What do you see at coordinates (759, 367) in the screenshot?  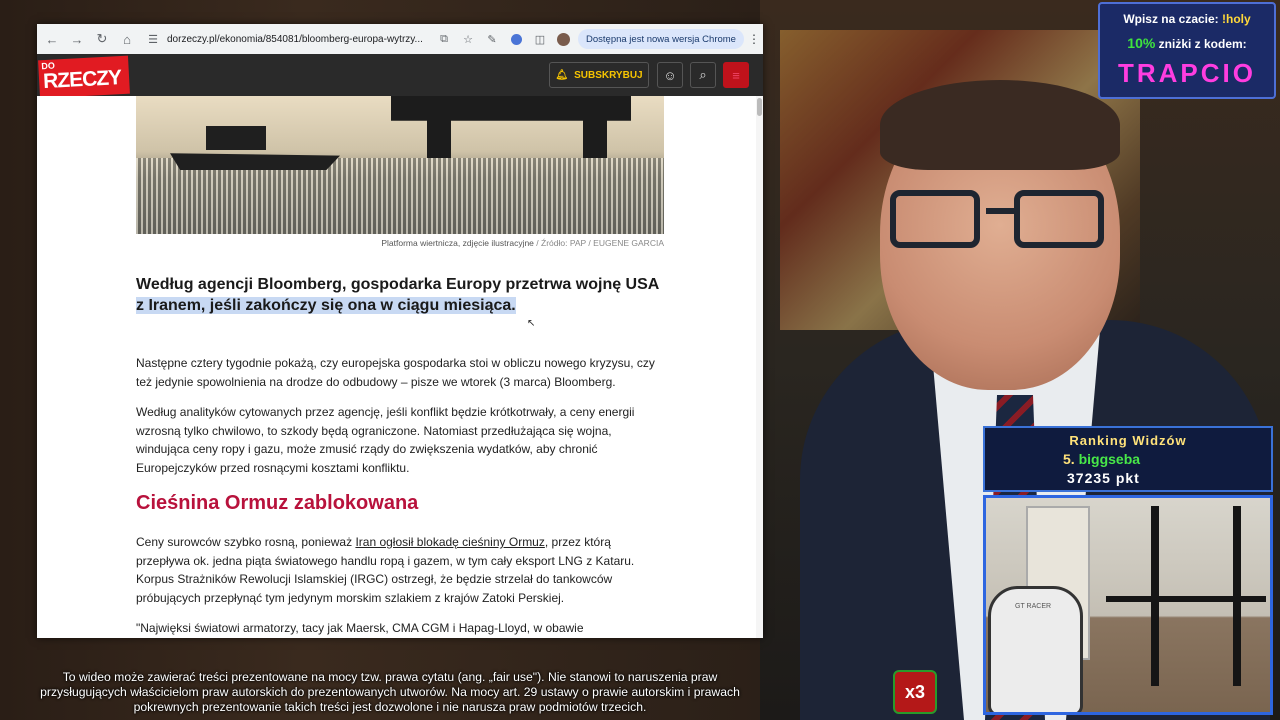 I see `page-scrollbar` at bounding box center [759, 367].